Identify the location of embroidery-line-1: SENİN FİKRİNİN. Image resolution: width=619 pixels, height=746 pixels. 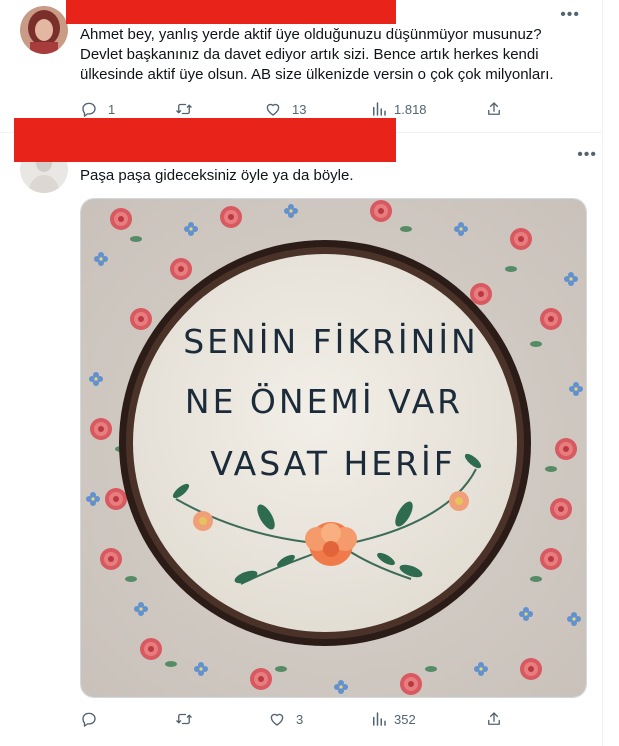
(331, 341).